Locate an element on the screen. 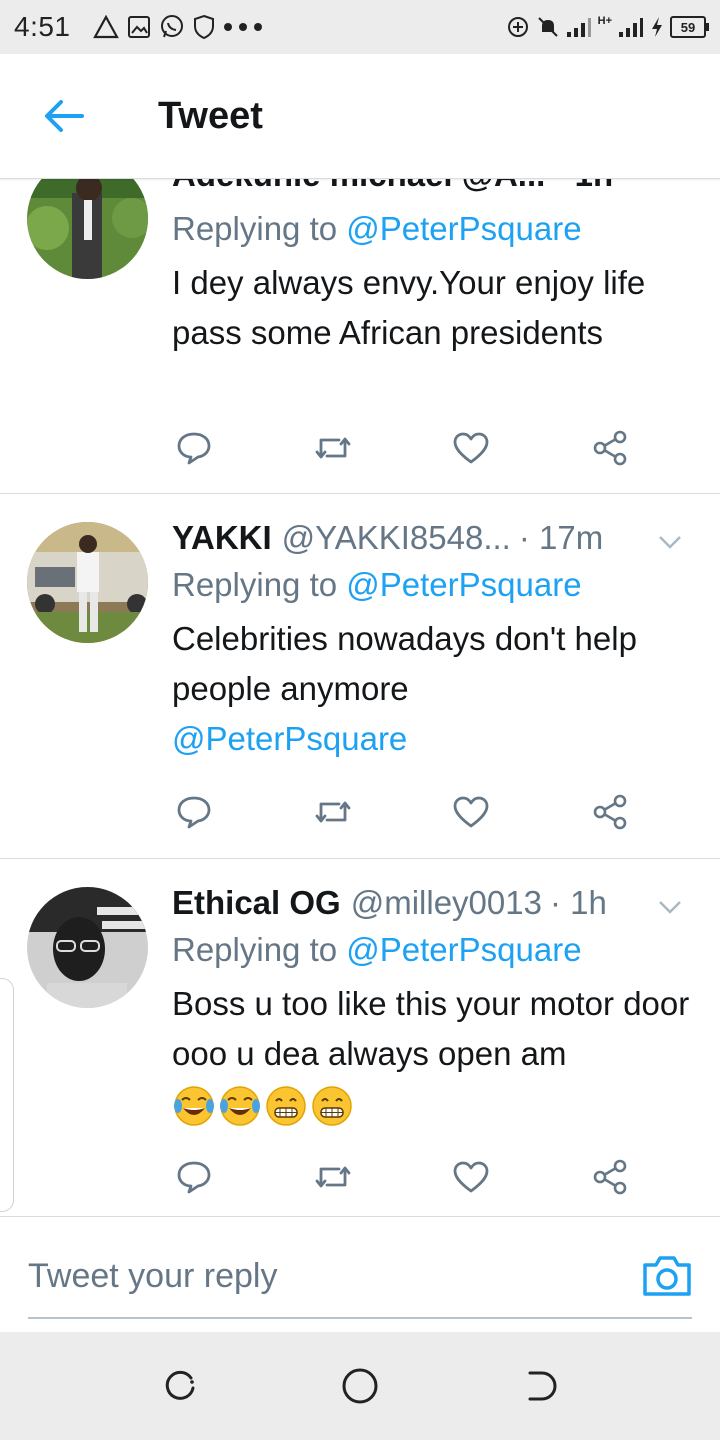 The width and height of the screenshot is (720, 1440). author-handle: @milley0013 is located at coordinates (446, 903).